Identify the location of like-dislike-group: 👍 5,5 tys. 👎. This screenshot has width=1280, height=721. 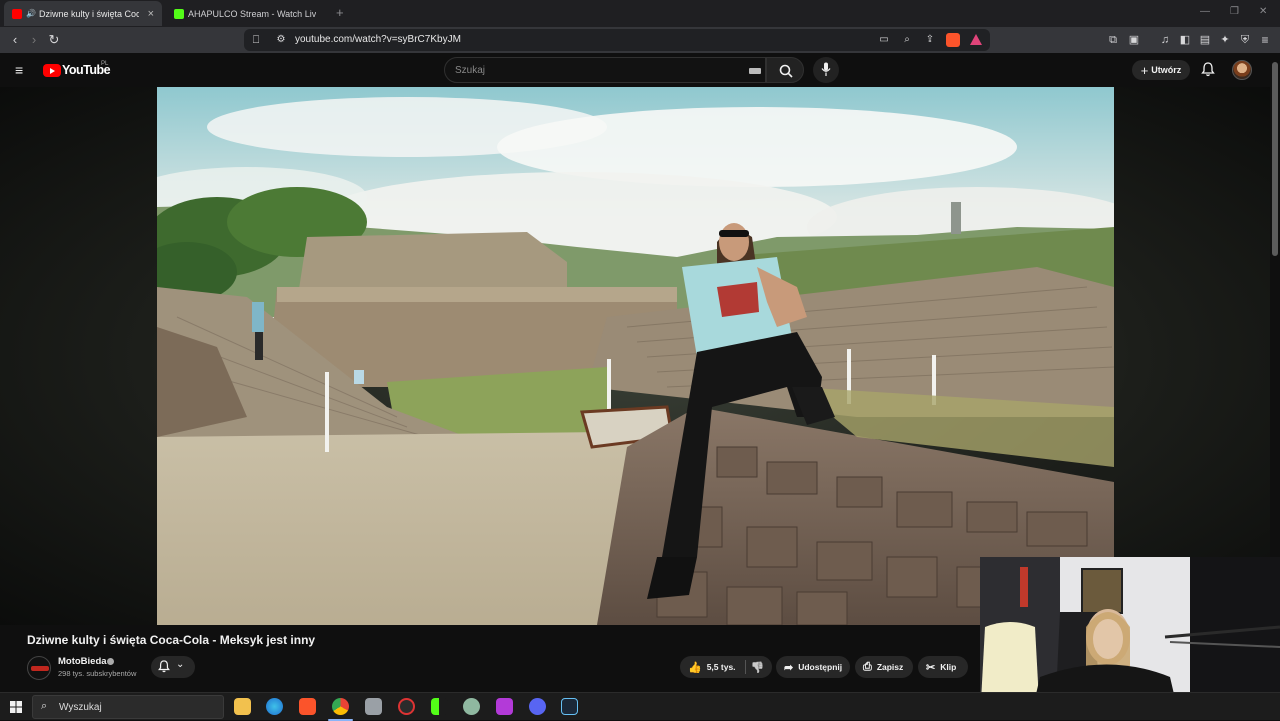
(726, 667).